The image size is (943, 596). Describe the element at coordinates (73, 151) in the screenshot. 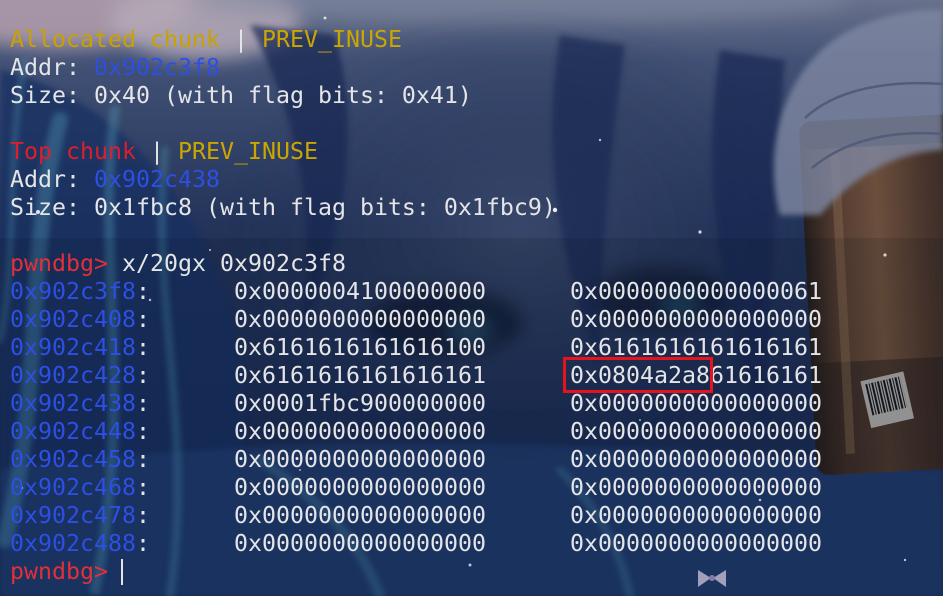

I see `chunk-type-label: Top chunk` at that location.